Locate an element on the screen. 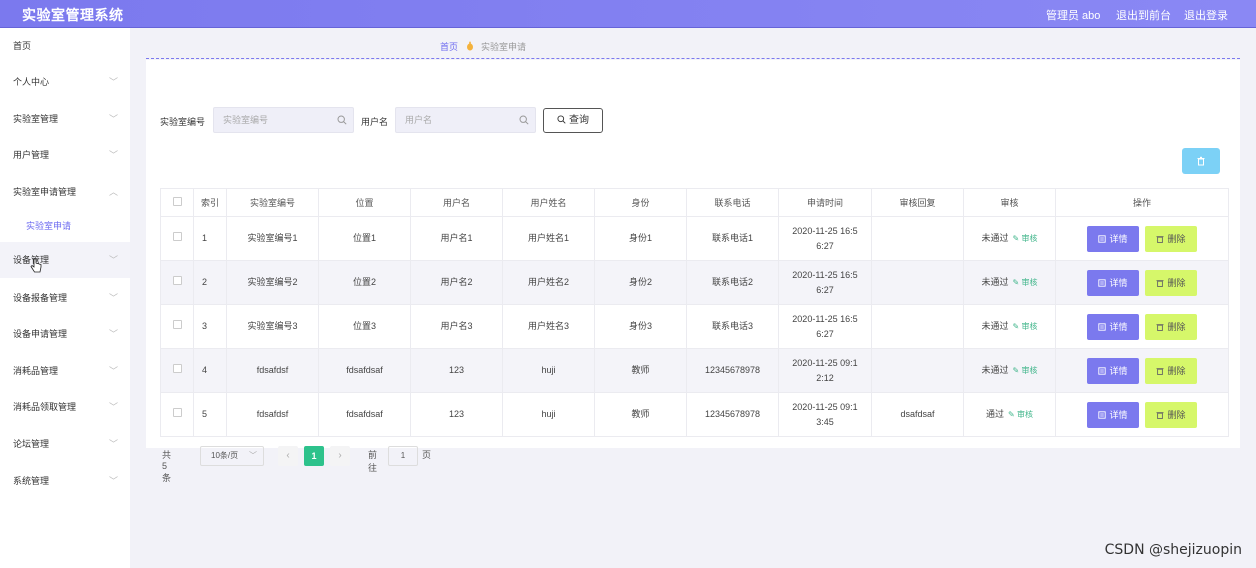  sidebar-item-label: 用户管理 is located at coordinates (31, 155).